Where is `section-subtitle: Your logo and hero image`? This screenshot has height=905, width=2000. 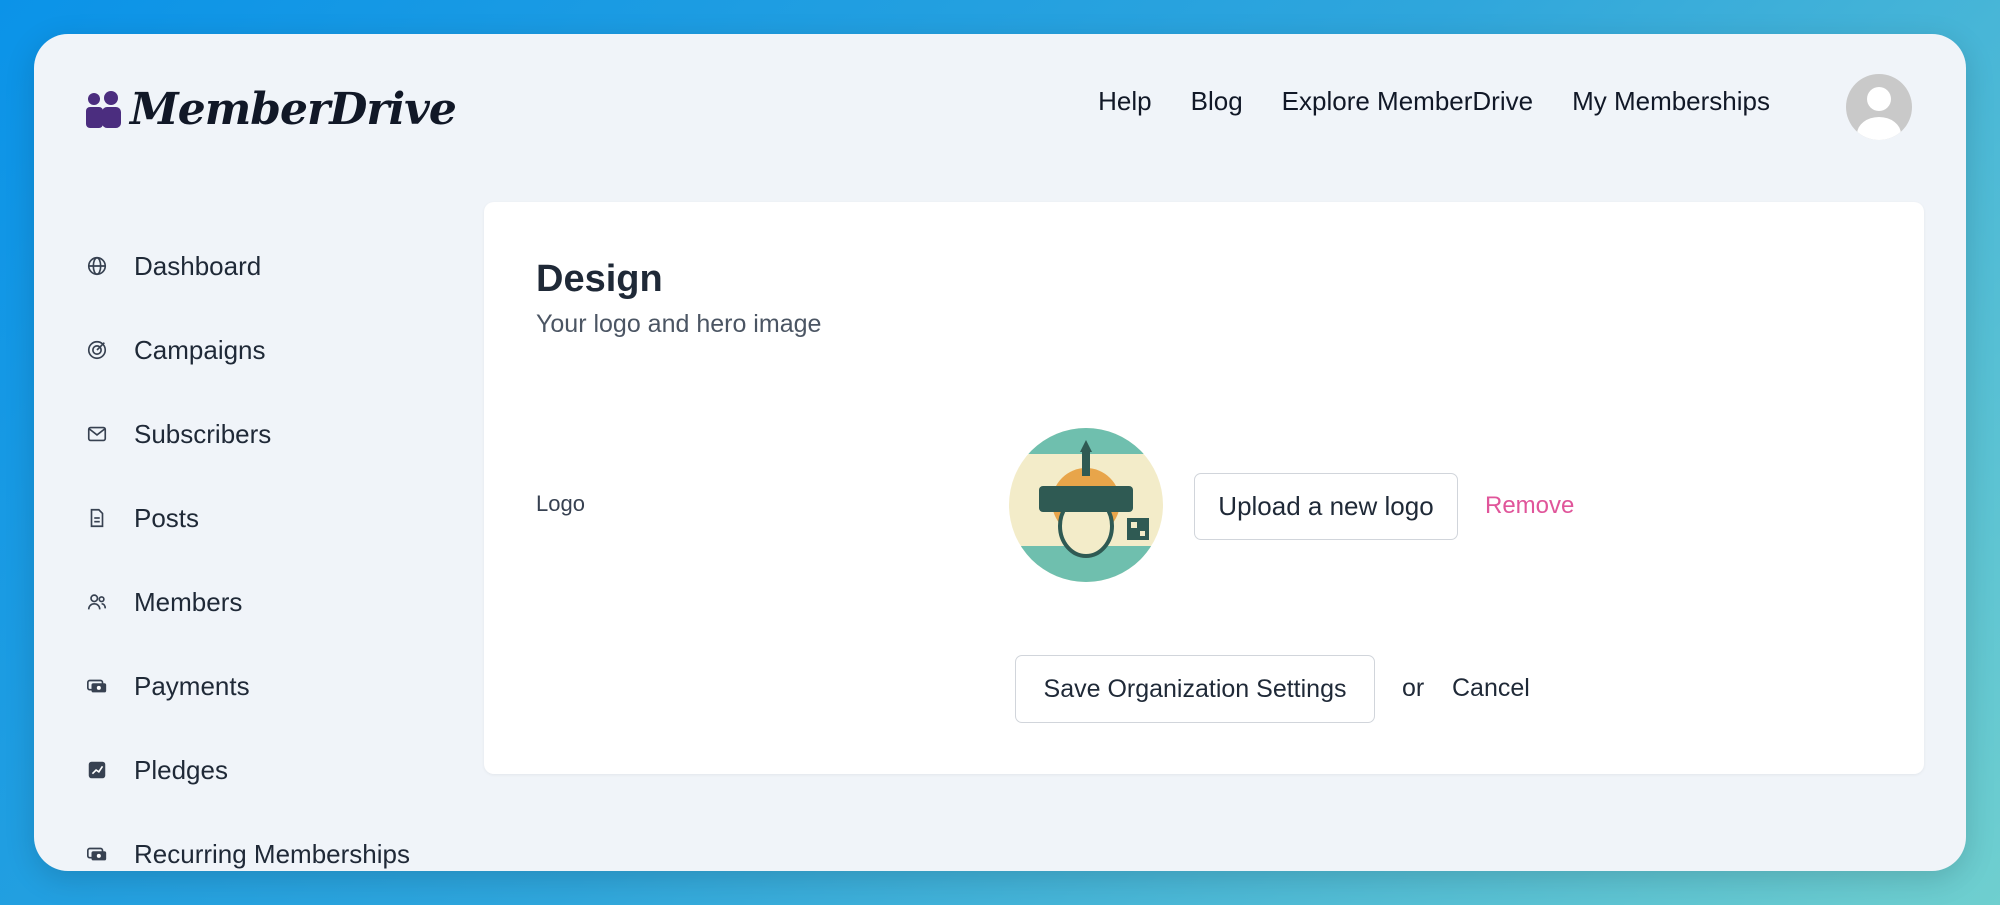
section-subtitle: Your logo and hero image is located at coordinates (679, 324).